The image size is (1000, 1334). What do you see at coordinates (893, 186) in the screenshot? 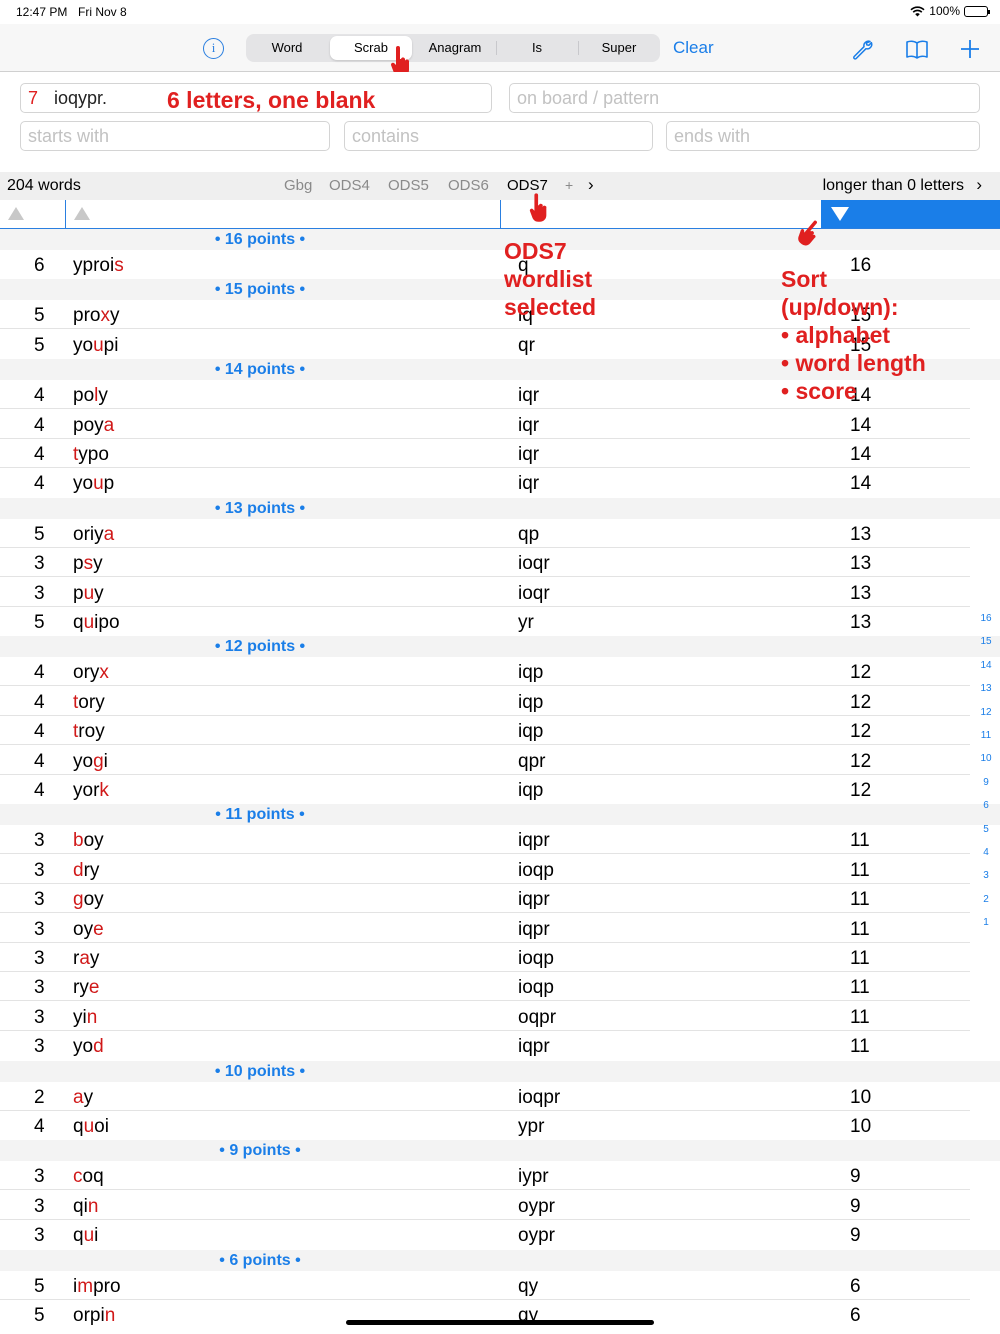
I see `length-filter: longer than 0 letters` at bounding box center [893, 186].